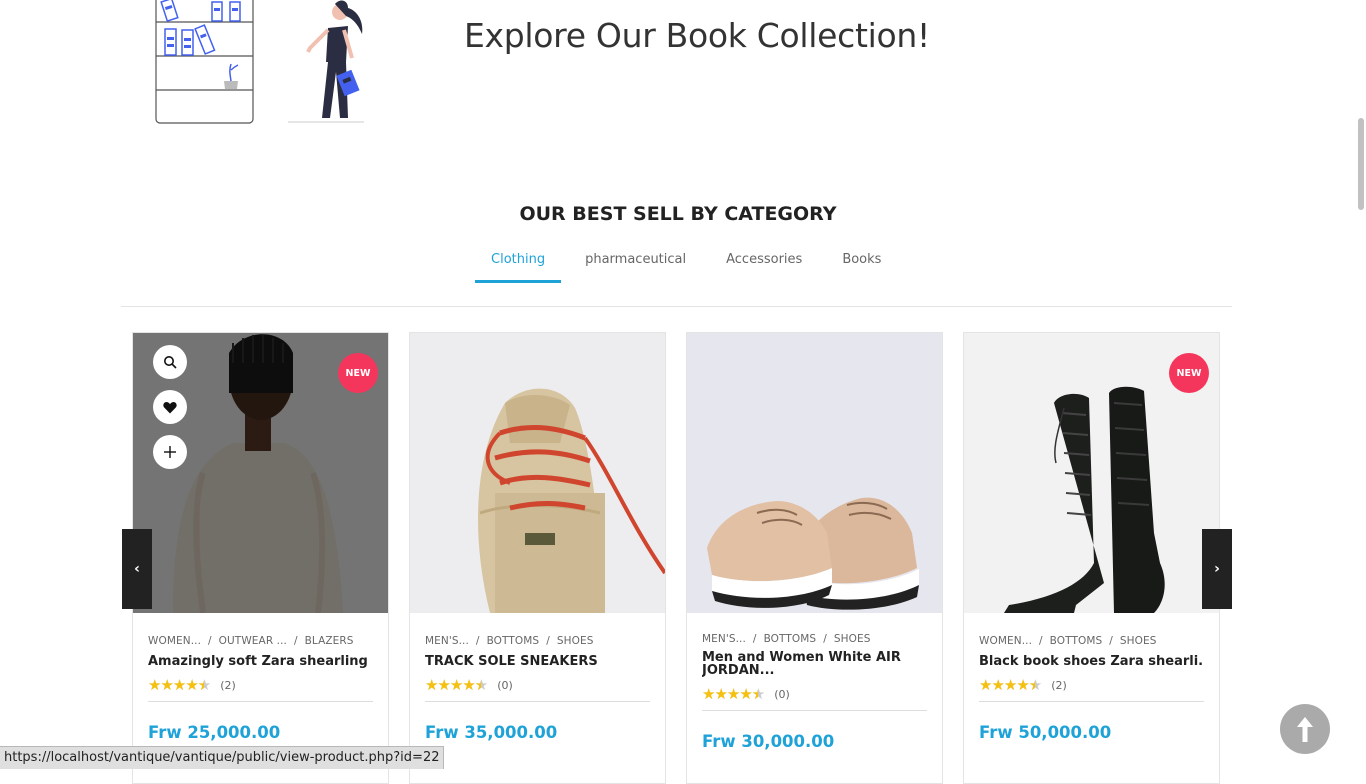 The image size is (1366, 784). I want to click on product-price: Frw 50,000.00, so click(1045, 732).